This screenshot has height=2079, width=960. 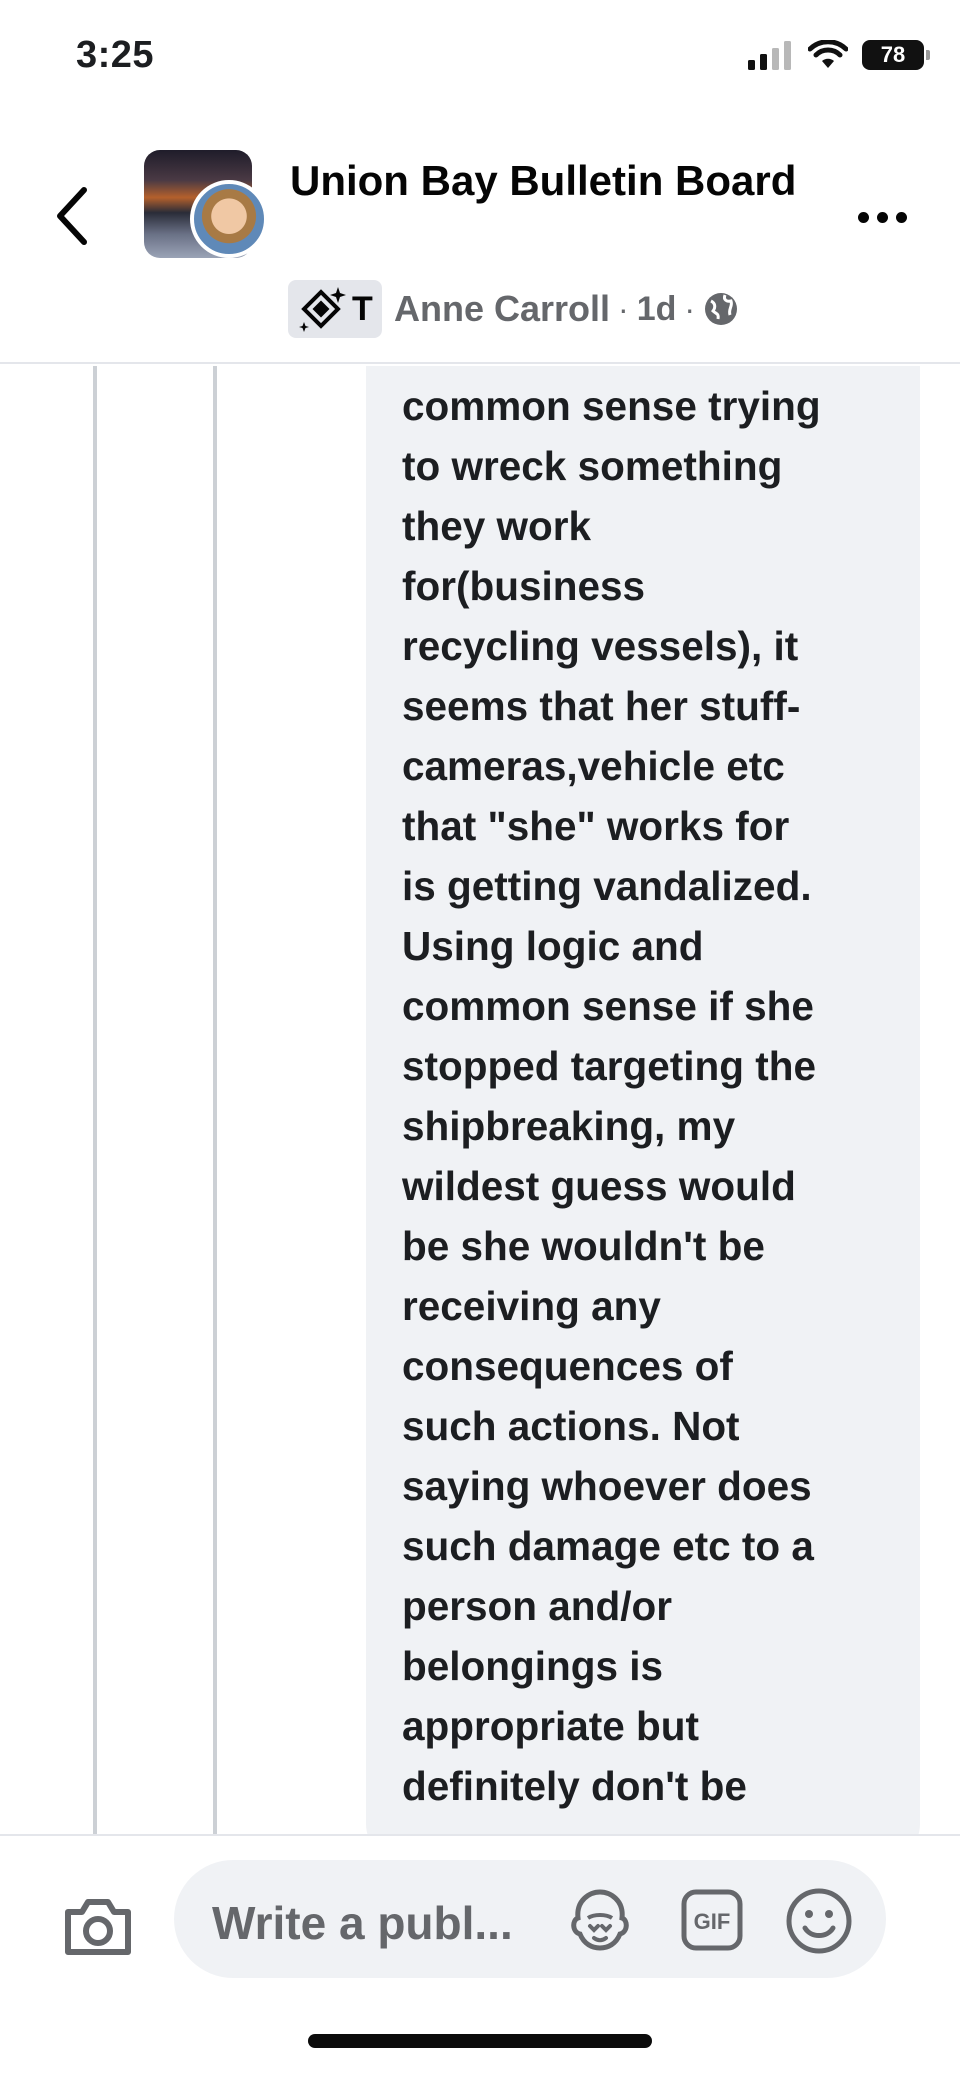 What do you see at coordinates (550, 180) in the screenshot?
I see `group-title: Union Bay Bulletin Board` at bounding box center [550, 180].